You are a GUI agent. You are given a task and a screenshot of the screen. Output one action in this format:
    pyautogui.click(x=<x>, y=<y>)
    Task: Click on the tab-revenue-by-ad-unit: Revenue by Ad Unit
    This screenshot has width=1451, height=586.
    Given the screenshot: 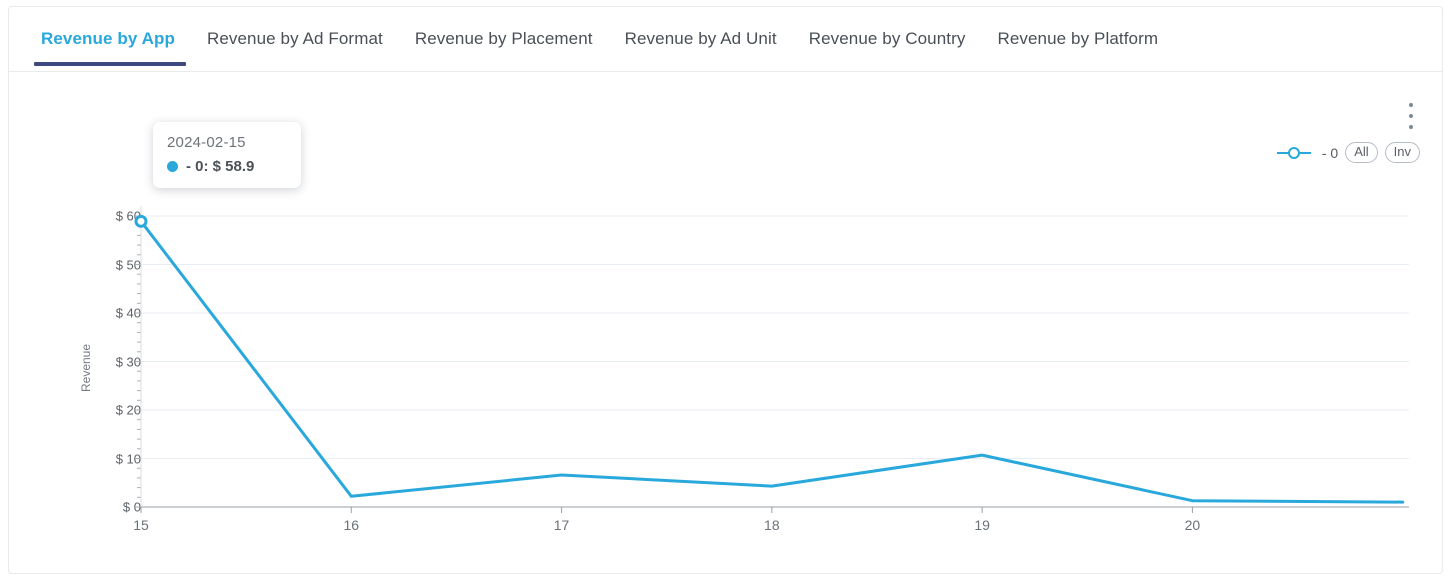 What is the action you would take?
    pyautogui.click(x=701, y=39)
    